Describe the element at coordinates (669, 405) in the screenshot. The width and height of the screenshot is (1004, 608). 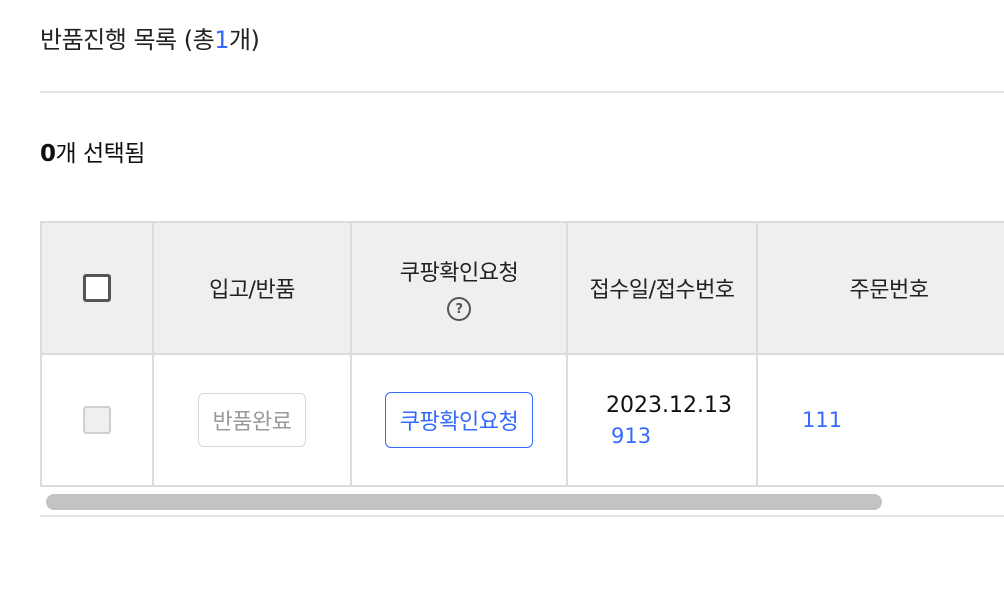
I see `receipt-date: 2023.12.13` at that location.